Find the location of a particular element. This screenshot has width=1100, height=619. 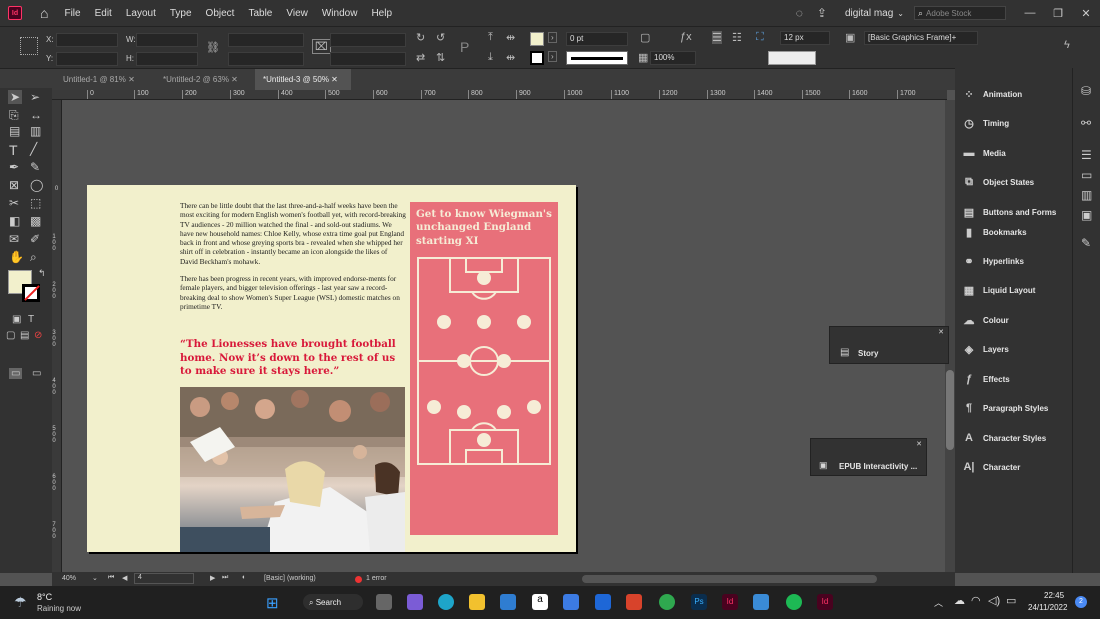

h-field is located at coordinates (167, 59).